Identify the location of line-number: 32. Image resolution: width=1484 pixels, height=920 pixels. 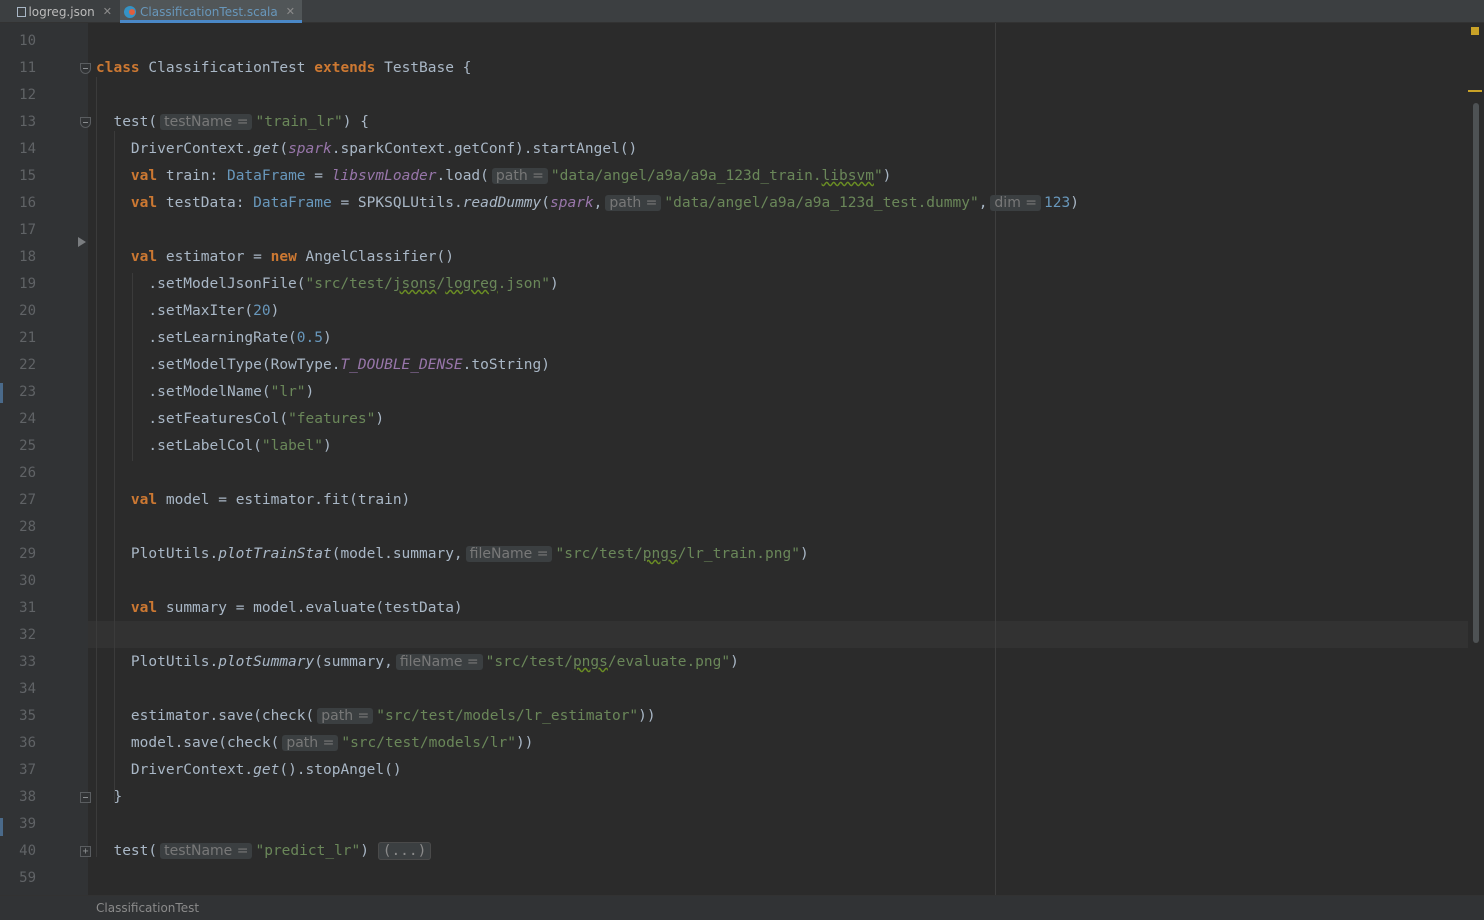
(27, 635).